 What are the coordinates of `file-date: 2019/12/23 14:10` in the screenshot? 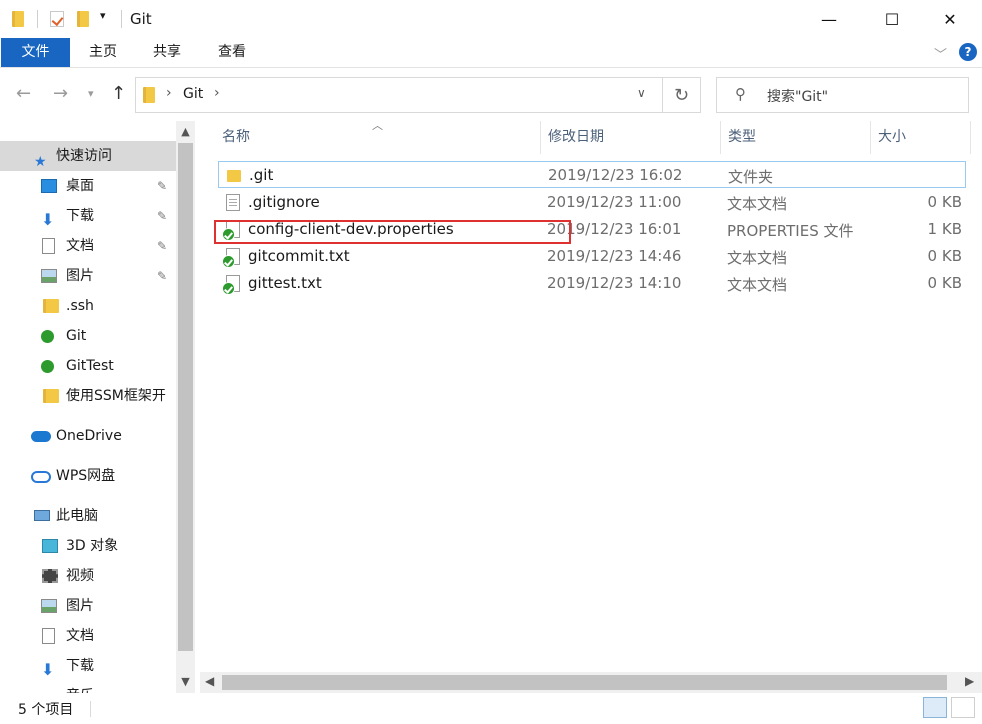 It's located at (614, 283).